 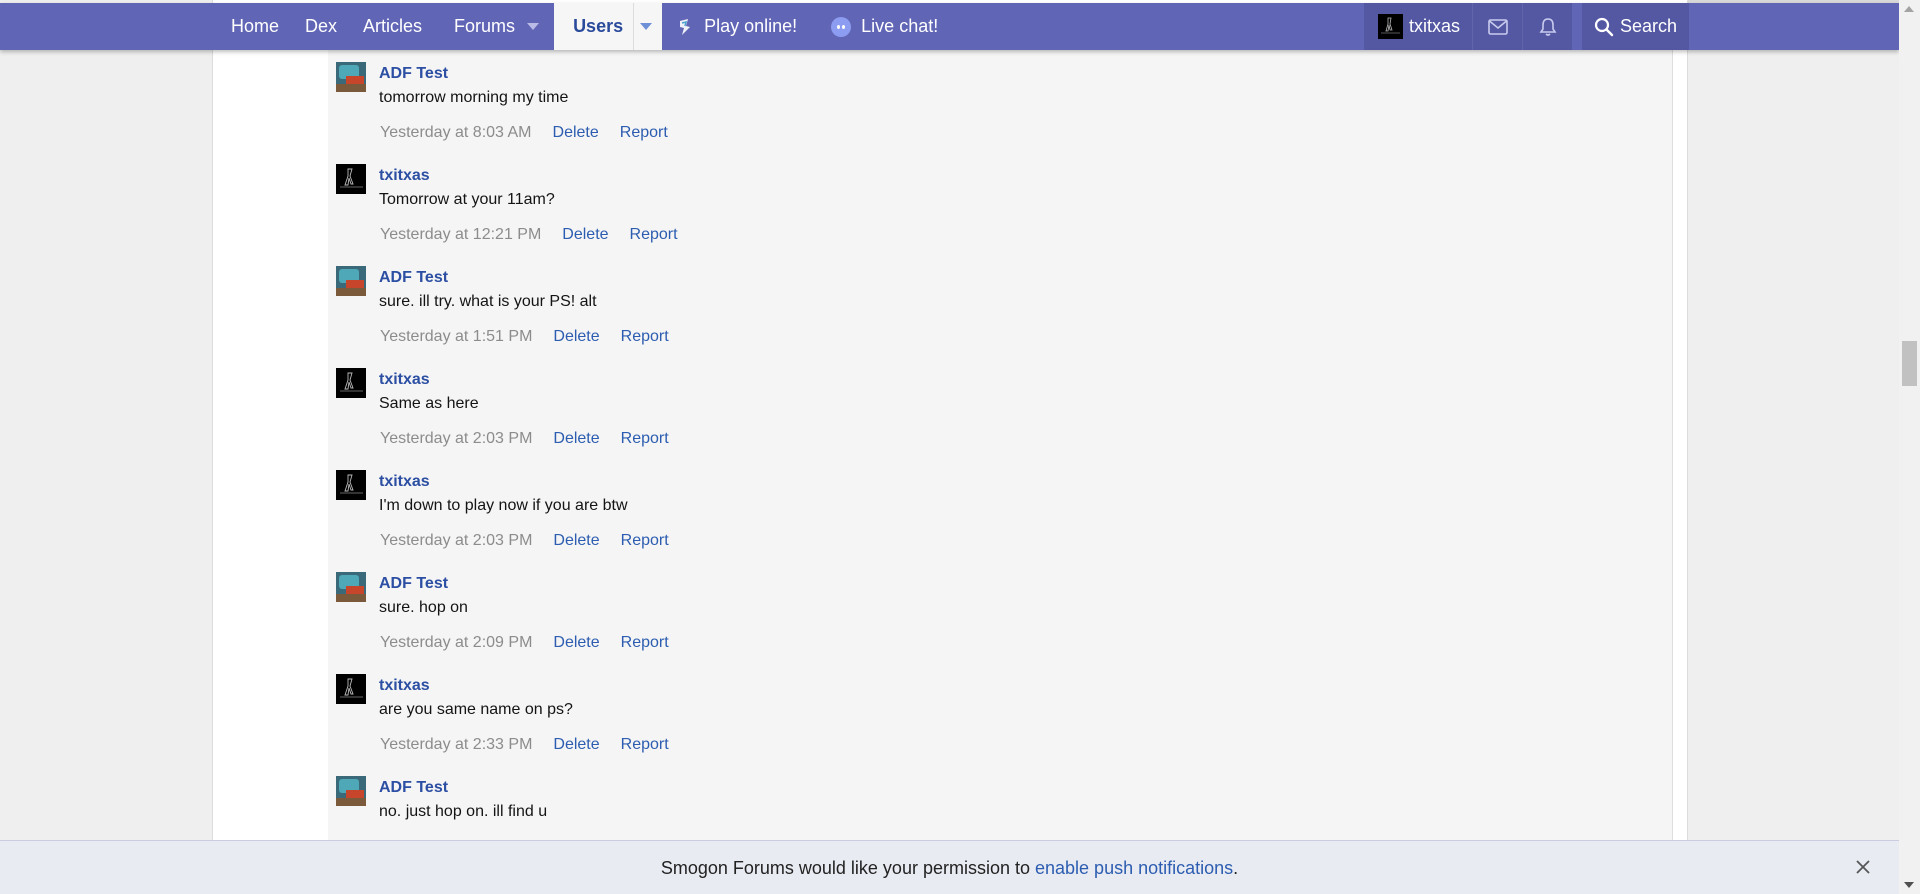 I want to click on inbox-button, so click(x=1497, y=26).